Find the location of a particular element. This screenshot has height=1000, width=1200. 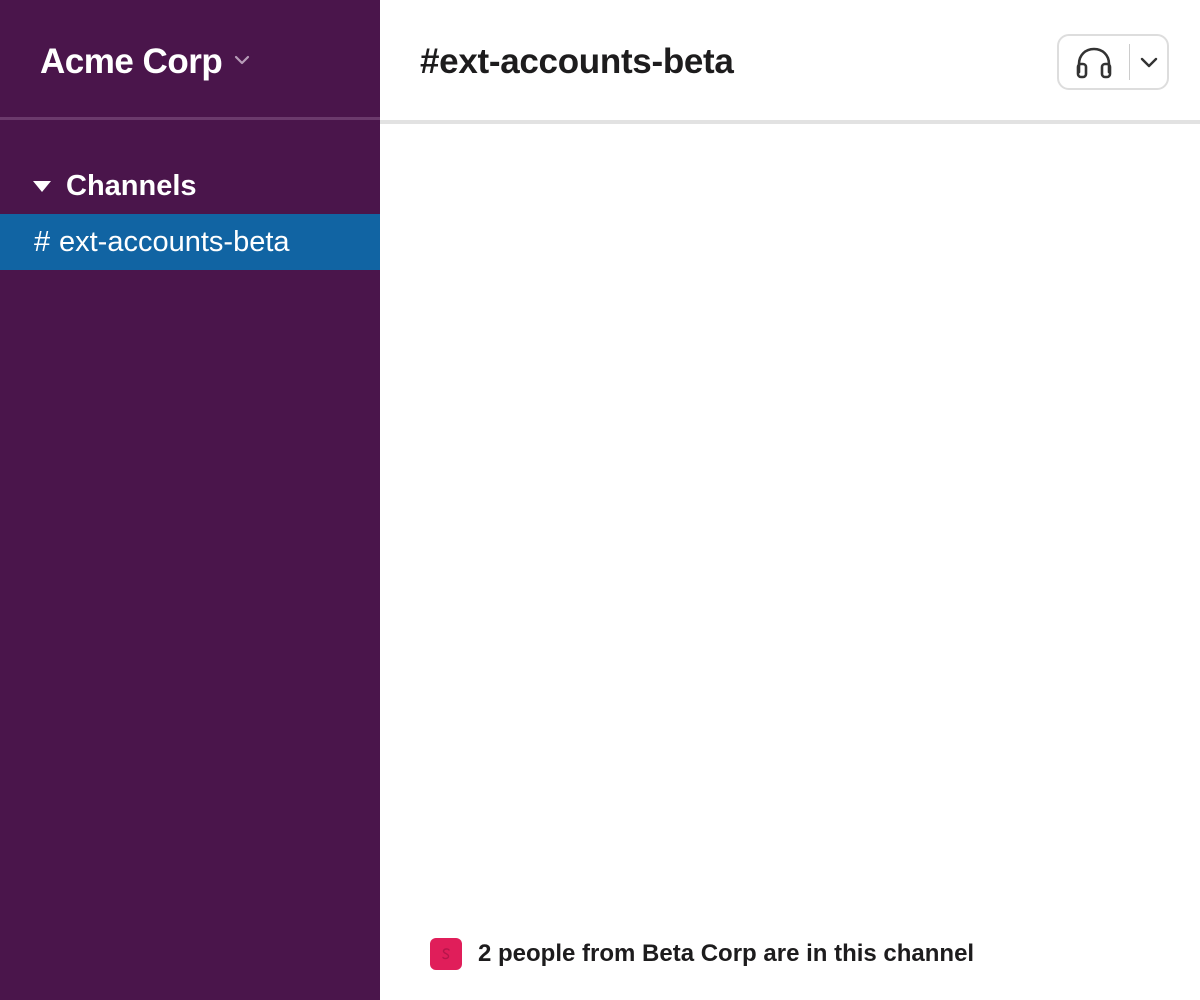

channel-header: #ext-accounts-beta is located at coordinates (790, 62).